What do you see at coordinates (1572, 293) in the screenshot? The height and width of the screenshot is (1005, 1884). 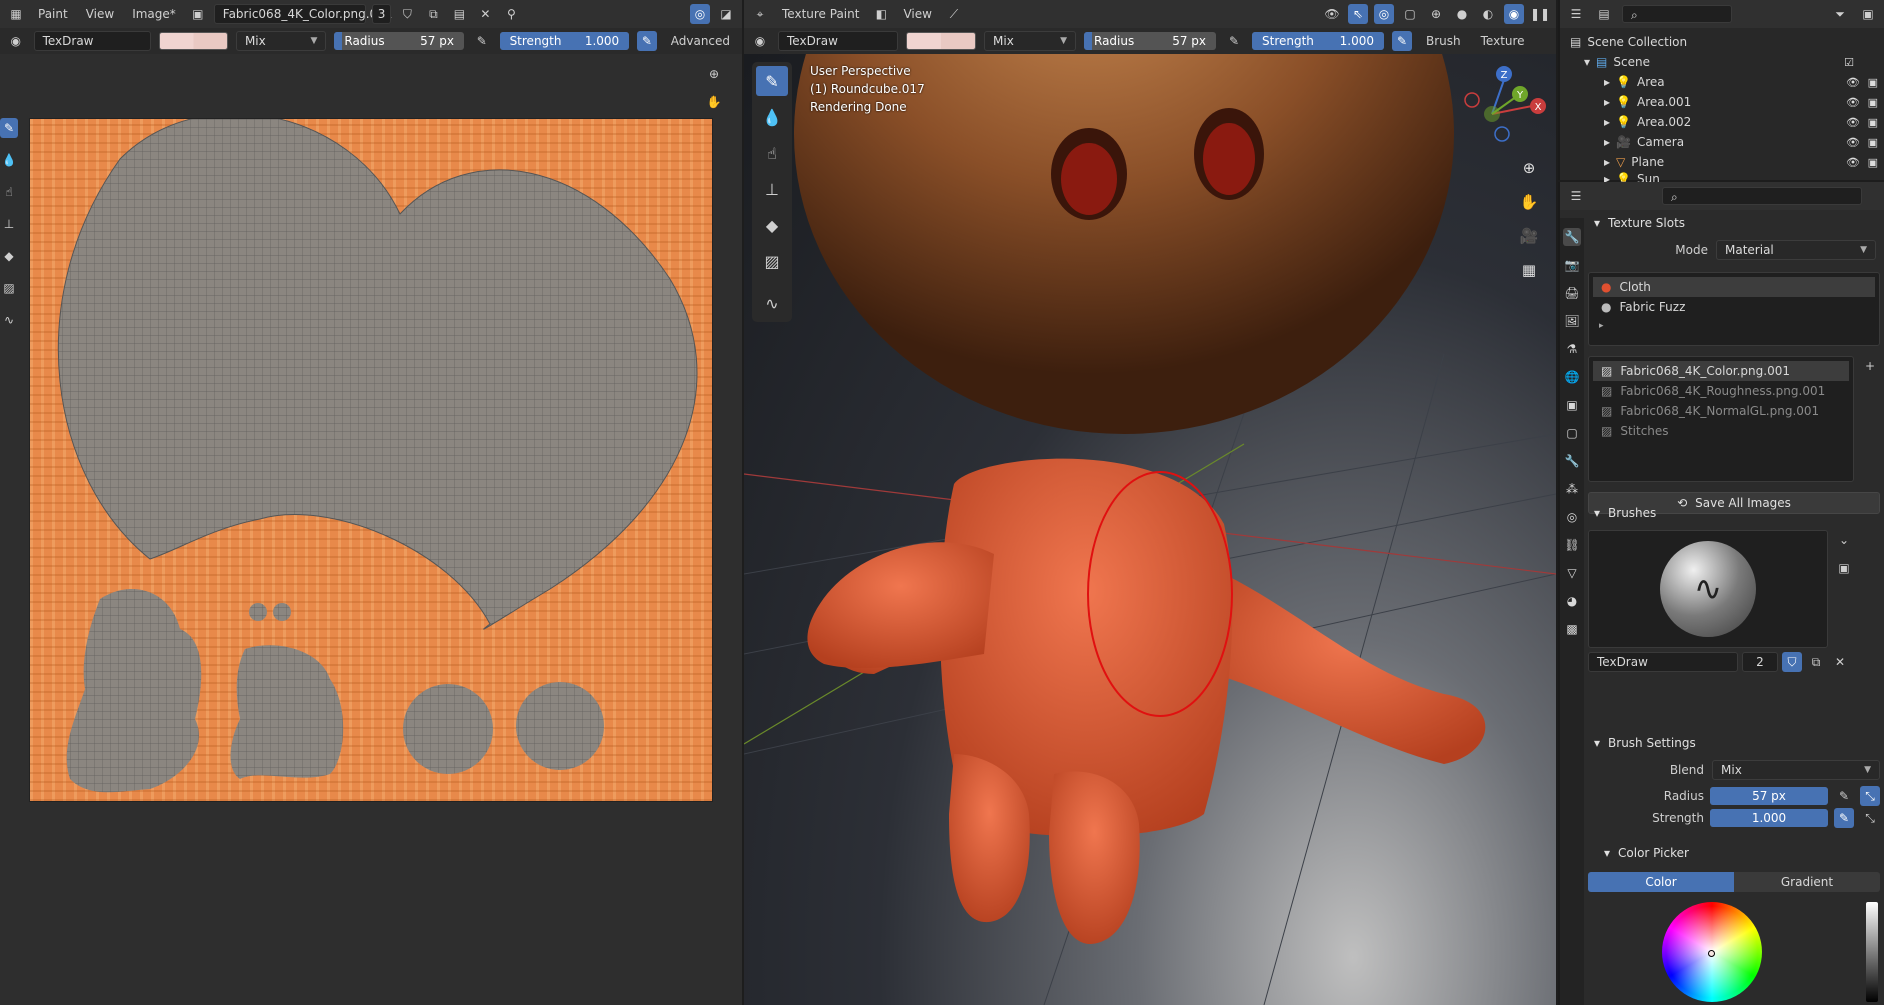 I see `output-tab-icon: 🖨` at bounding box center [1572, 293].